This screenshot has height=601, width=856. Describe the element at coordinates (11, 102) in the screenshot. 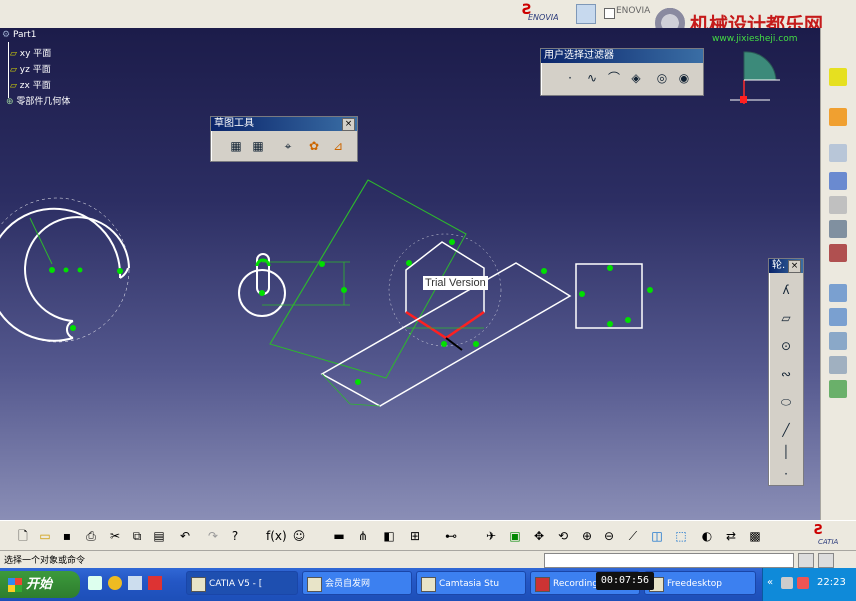

I see `body-icon: ⊕` at that location.